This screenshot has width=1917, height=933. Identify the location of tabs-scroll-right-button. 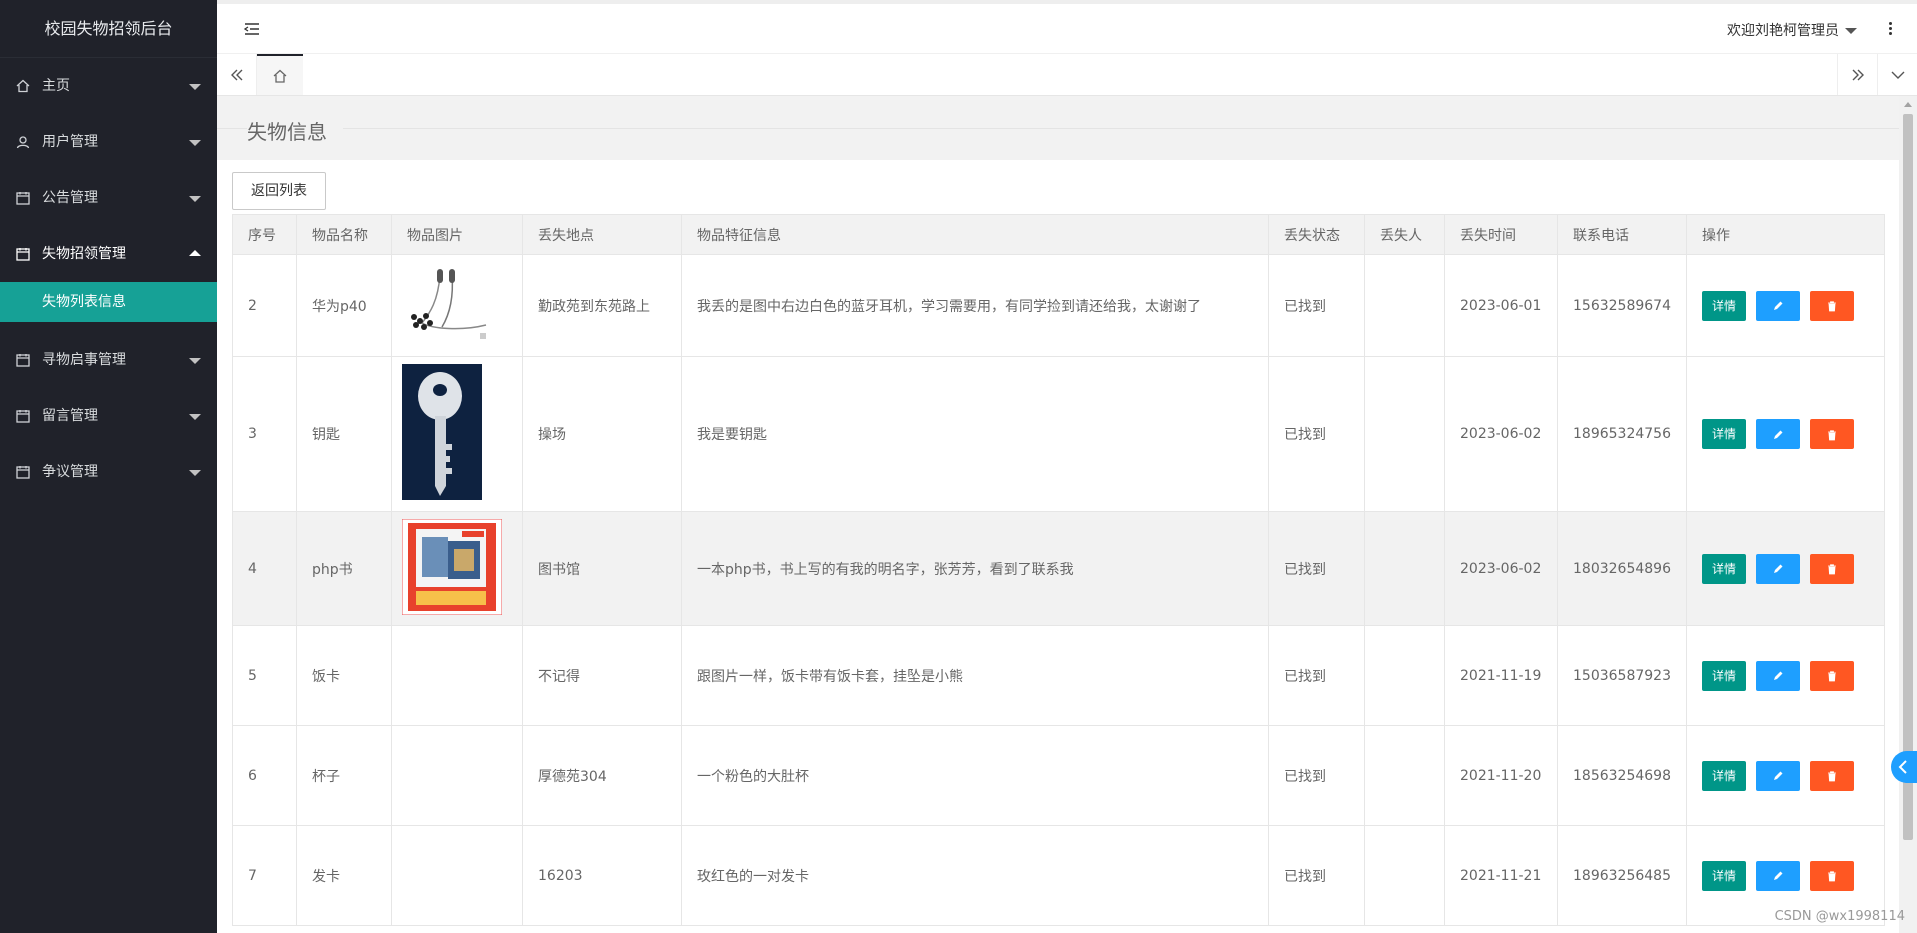
(1857, 74).